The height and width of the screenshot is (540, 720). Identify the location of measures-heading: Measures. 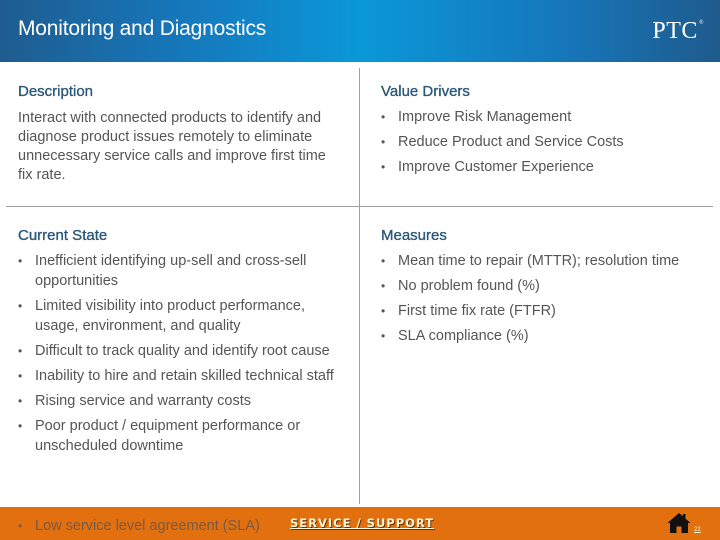
(414, 235).